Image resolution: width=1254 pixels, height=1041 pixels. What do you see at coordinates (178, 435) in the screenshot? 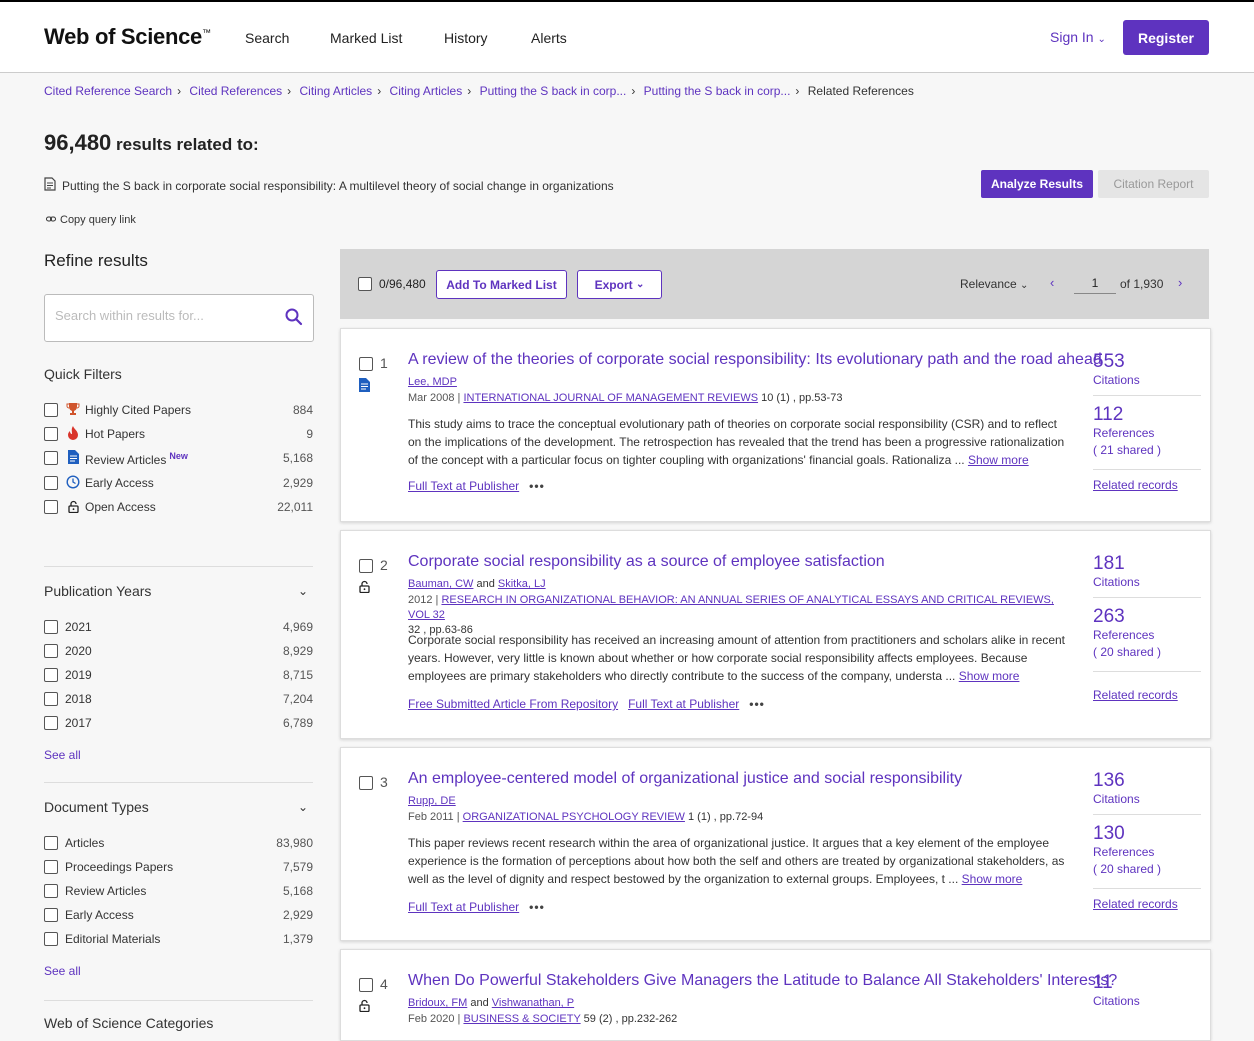
I see `filter-hot-papers: Hot Papers 9` at bounding box center [178, 435].